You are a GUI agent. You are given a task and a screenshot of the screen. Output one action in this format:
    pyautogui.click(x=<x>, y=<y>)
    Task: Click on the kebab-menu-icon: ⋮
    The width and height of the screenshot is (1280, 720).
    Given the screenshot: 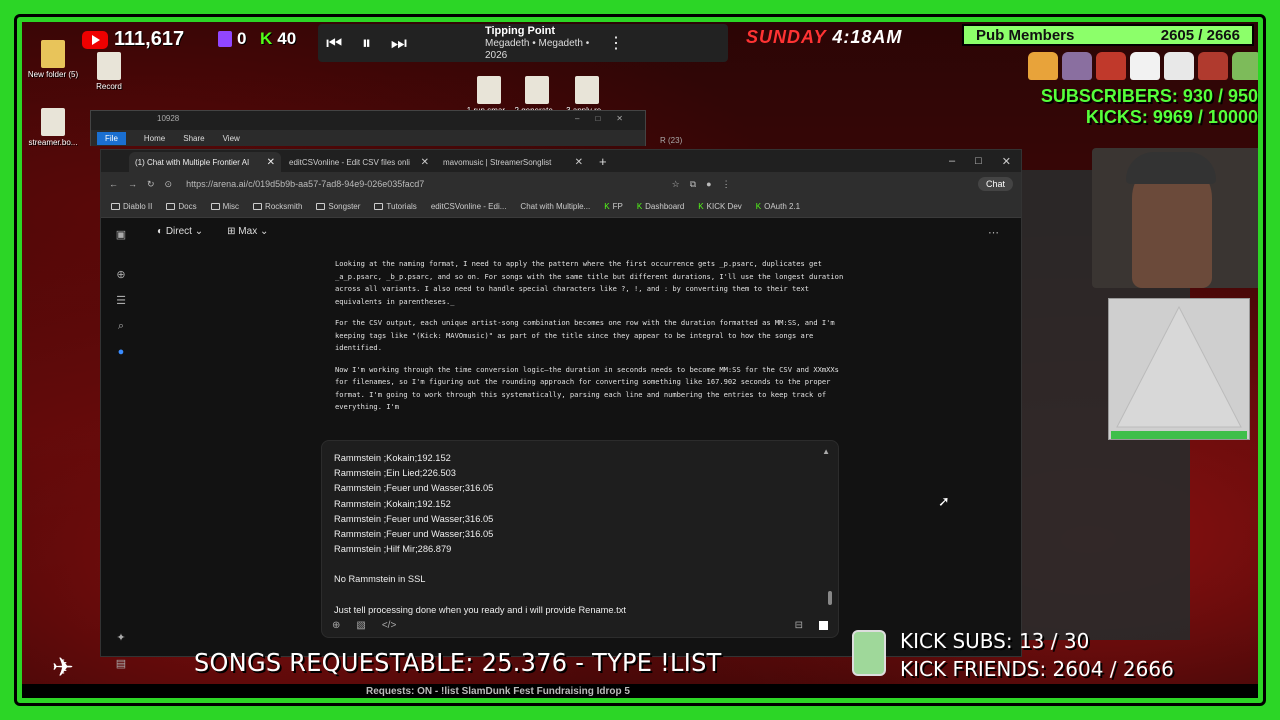 What is the action you would take?
    pyautogui.click(x=616, y=43)
    